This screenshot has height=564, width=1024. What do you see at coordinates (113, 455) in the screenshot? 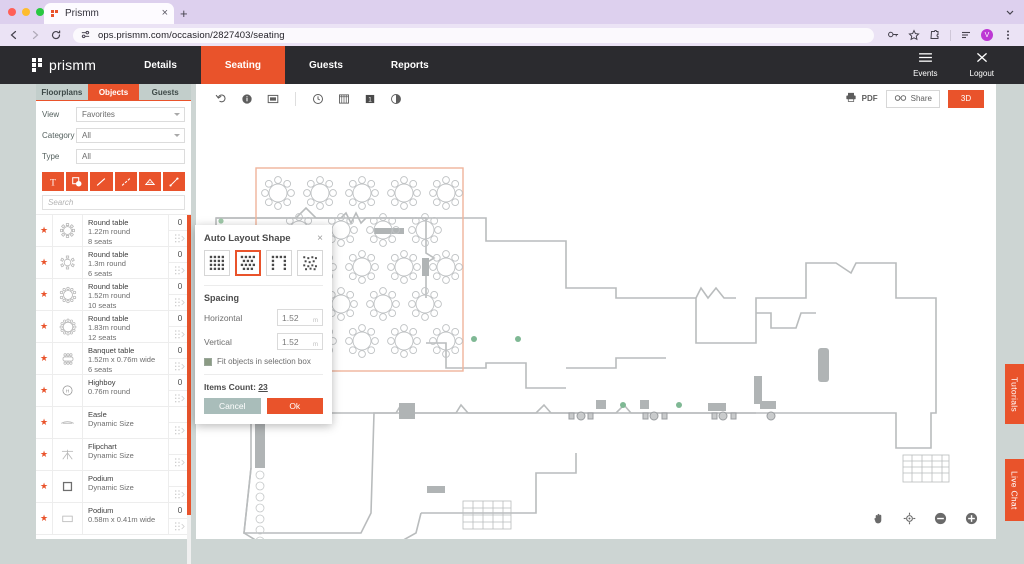
I see `list-item: ★ Flipchart Dynamic Size` at bounding box center [113, 455].